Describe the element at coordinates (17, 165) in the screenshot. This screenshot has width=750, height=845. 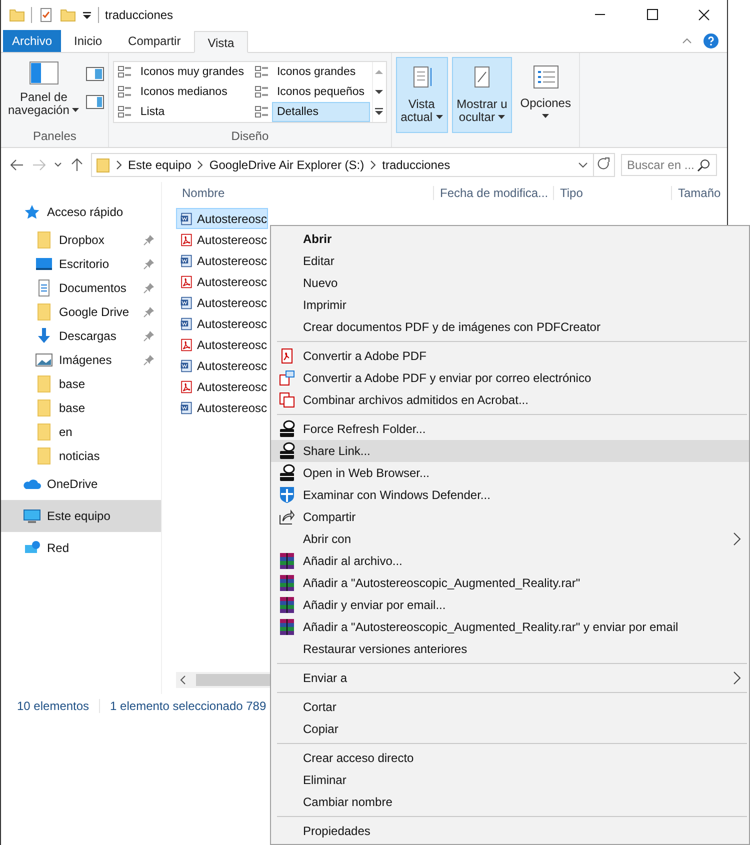
I see `back-icon` at that location.